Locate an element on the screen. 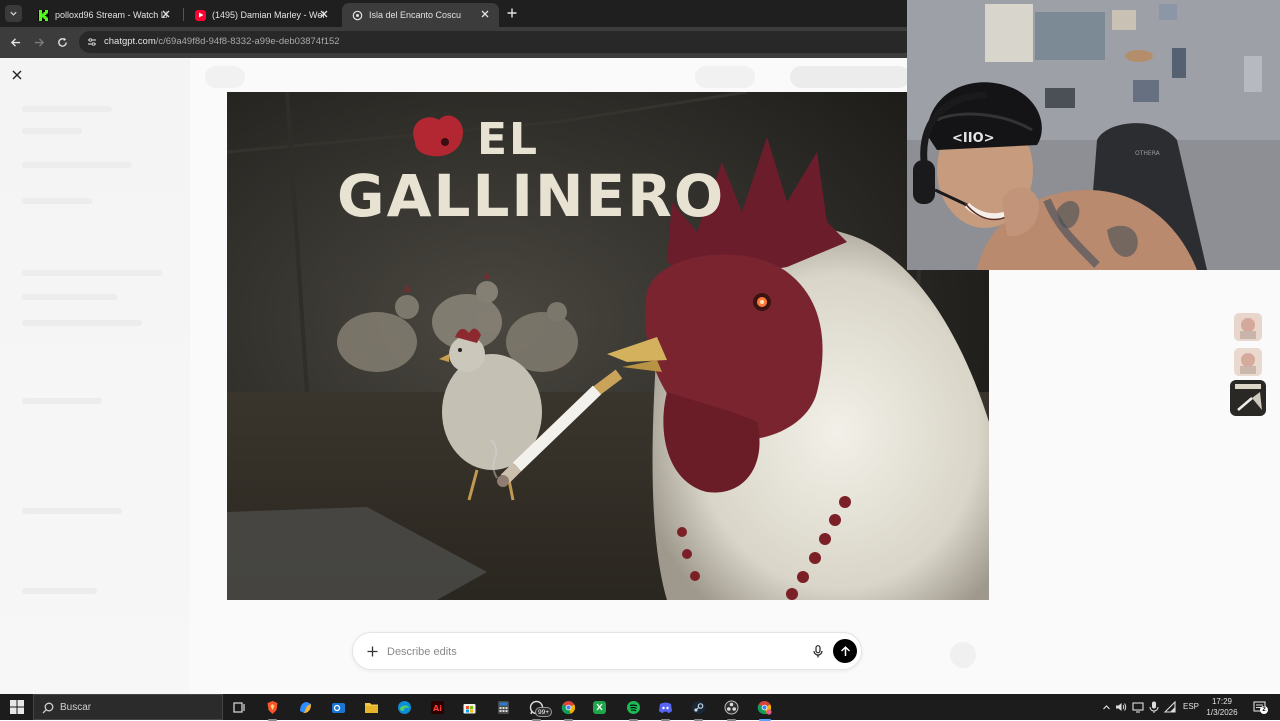 The height and width of the screenshot is (721, 1280). taskbar-copilot is located at coordinates (305, 707).